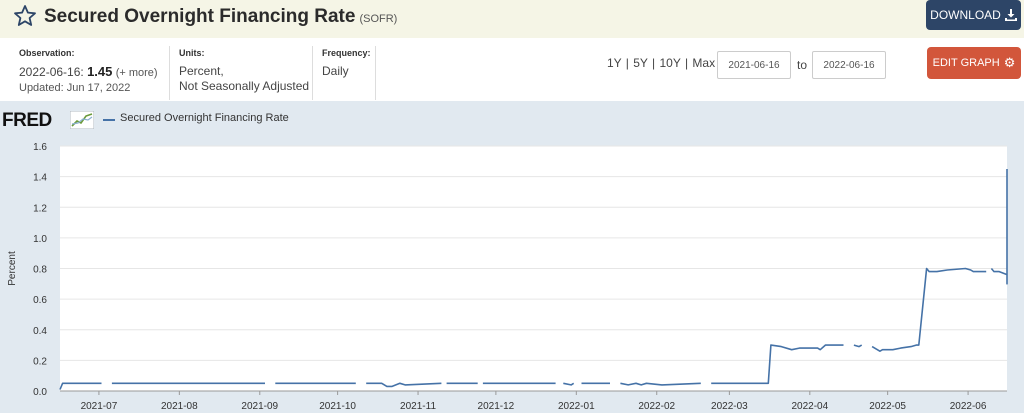  I want to click on y-tick-label: 1.6, so click(40, 147).